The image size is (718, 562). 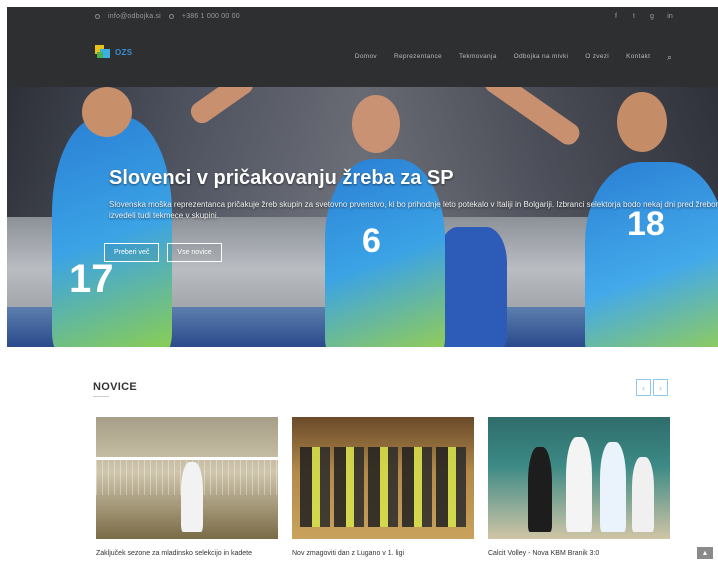 I want to click on next-arrow-icon: ›, so click(x=660, y=387).